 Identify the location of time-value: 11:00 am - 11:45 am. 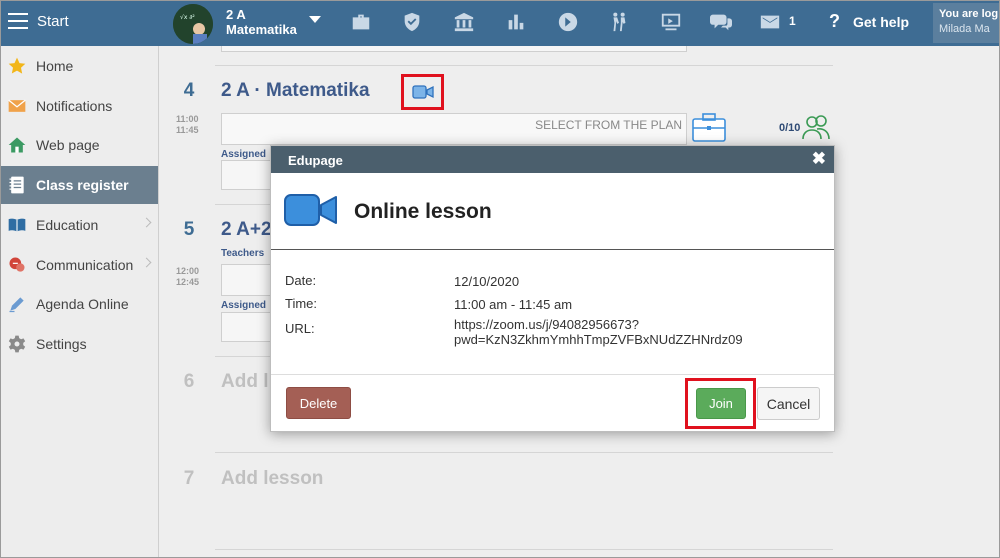
(513, 304).